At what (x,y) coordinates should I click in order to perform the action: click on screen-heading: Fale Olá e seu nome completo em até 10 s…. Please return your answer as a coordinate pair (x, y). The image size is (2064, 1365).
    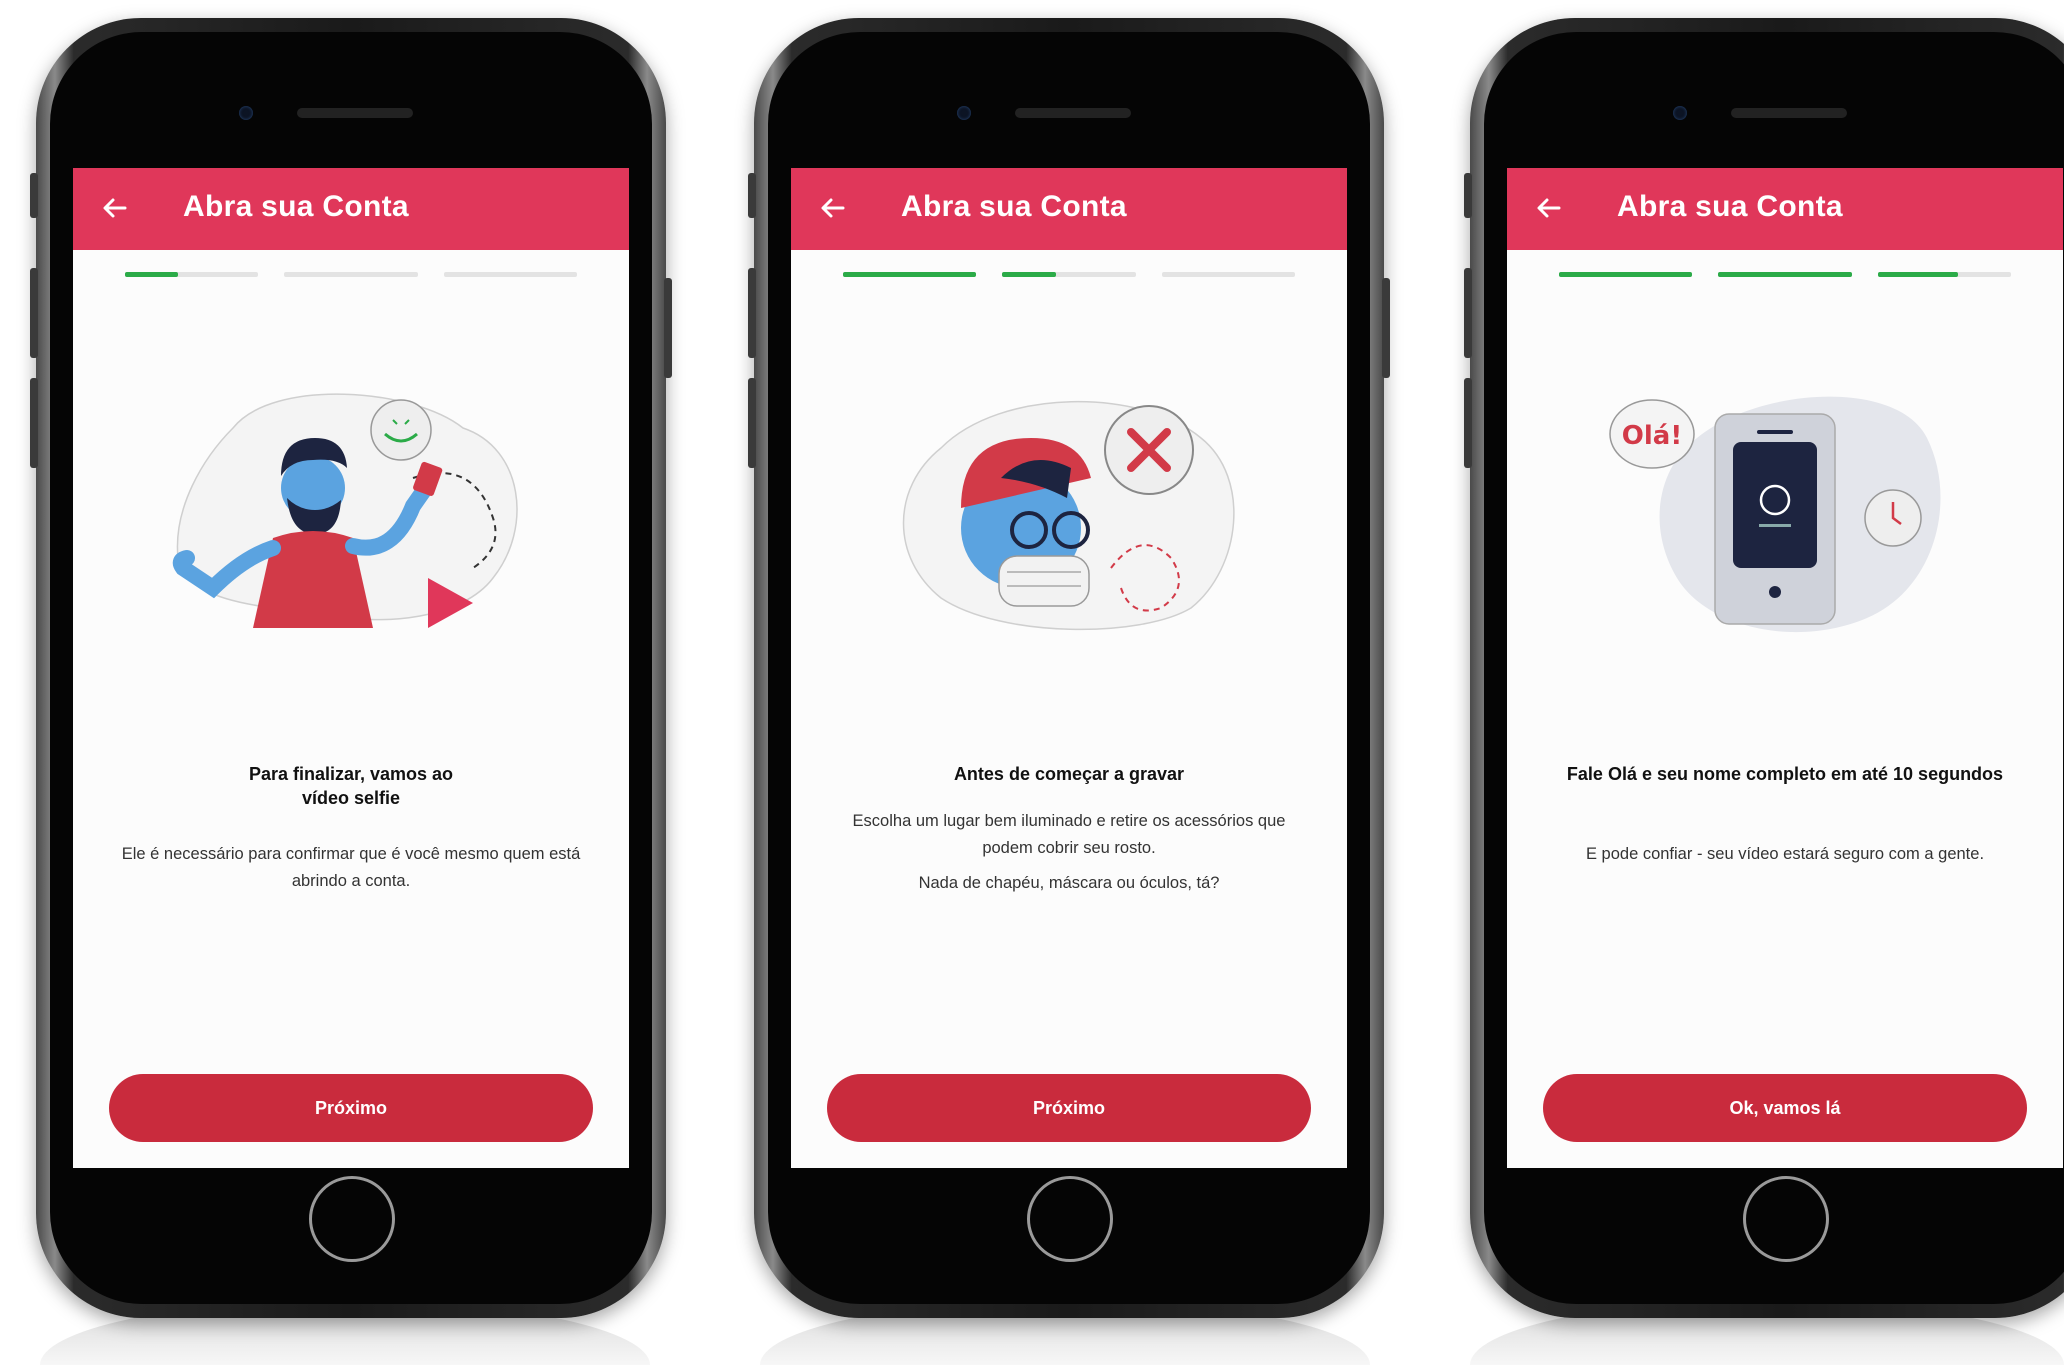
    Looking at the image, I should click on (1785, 774).